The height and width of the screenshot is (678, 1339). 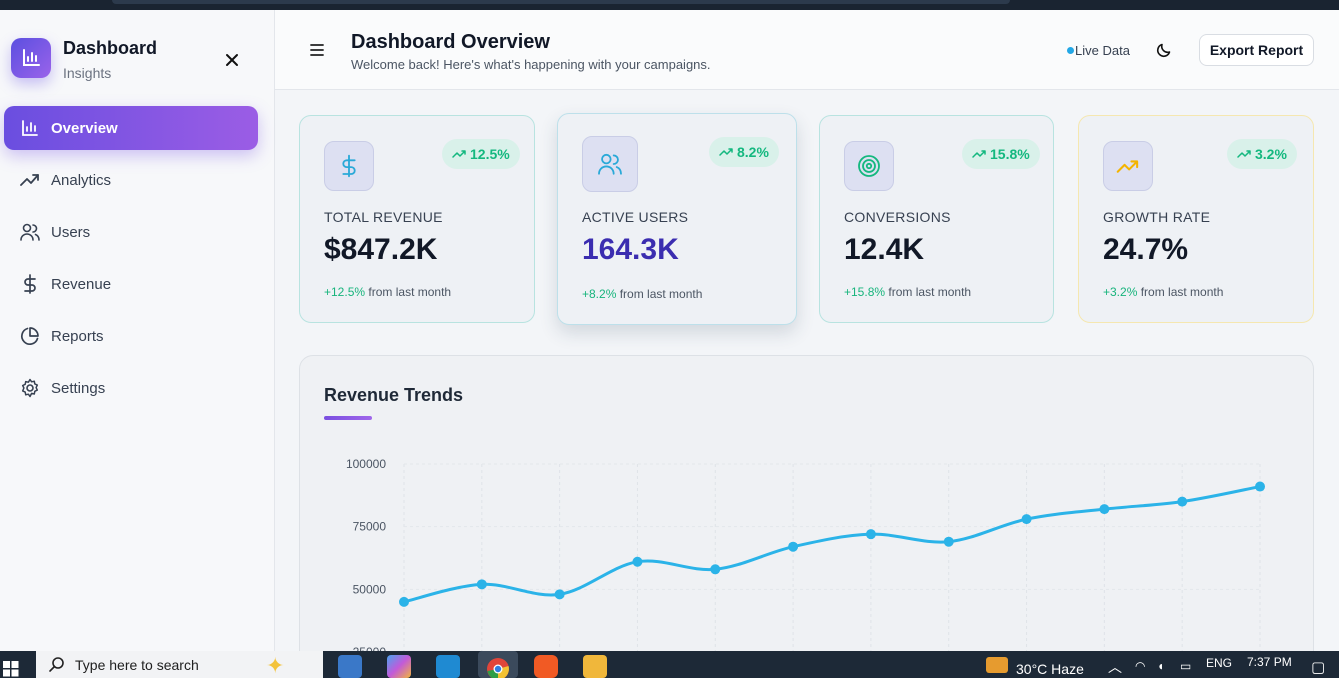 What do you see at coordinates (642, 294) in the screenshot?
I see `stat-footer: +8.2% from last month` at bounding box center [642, 294].